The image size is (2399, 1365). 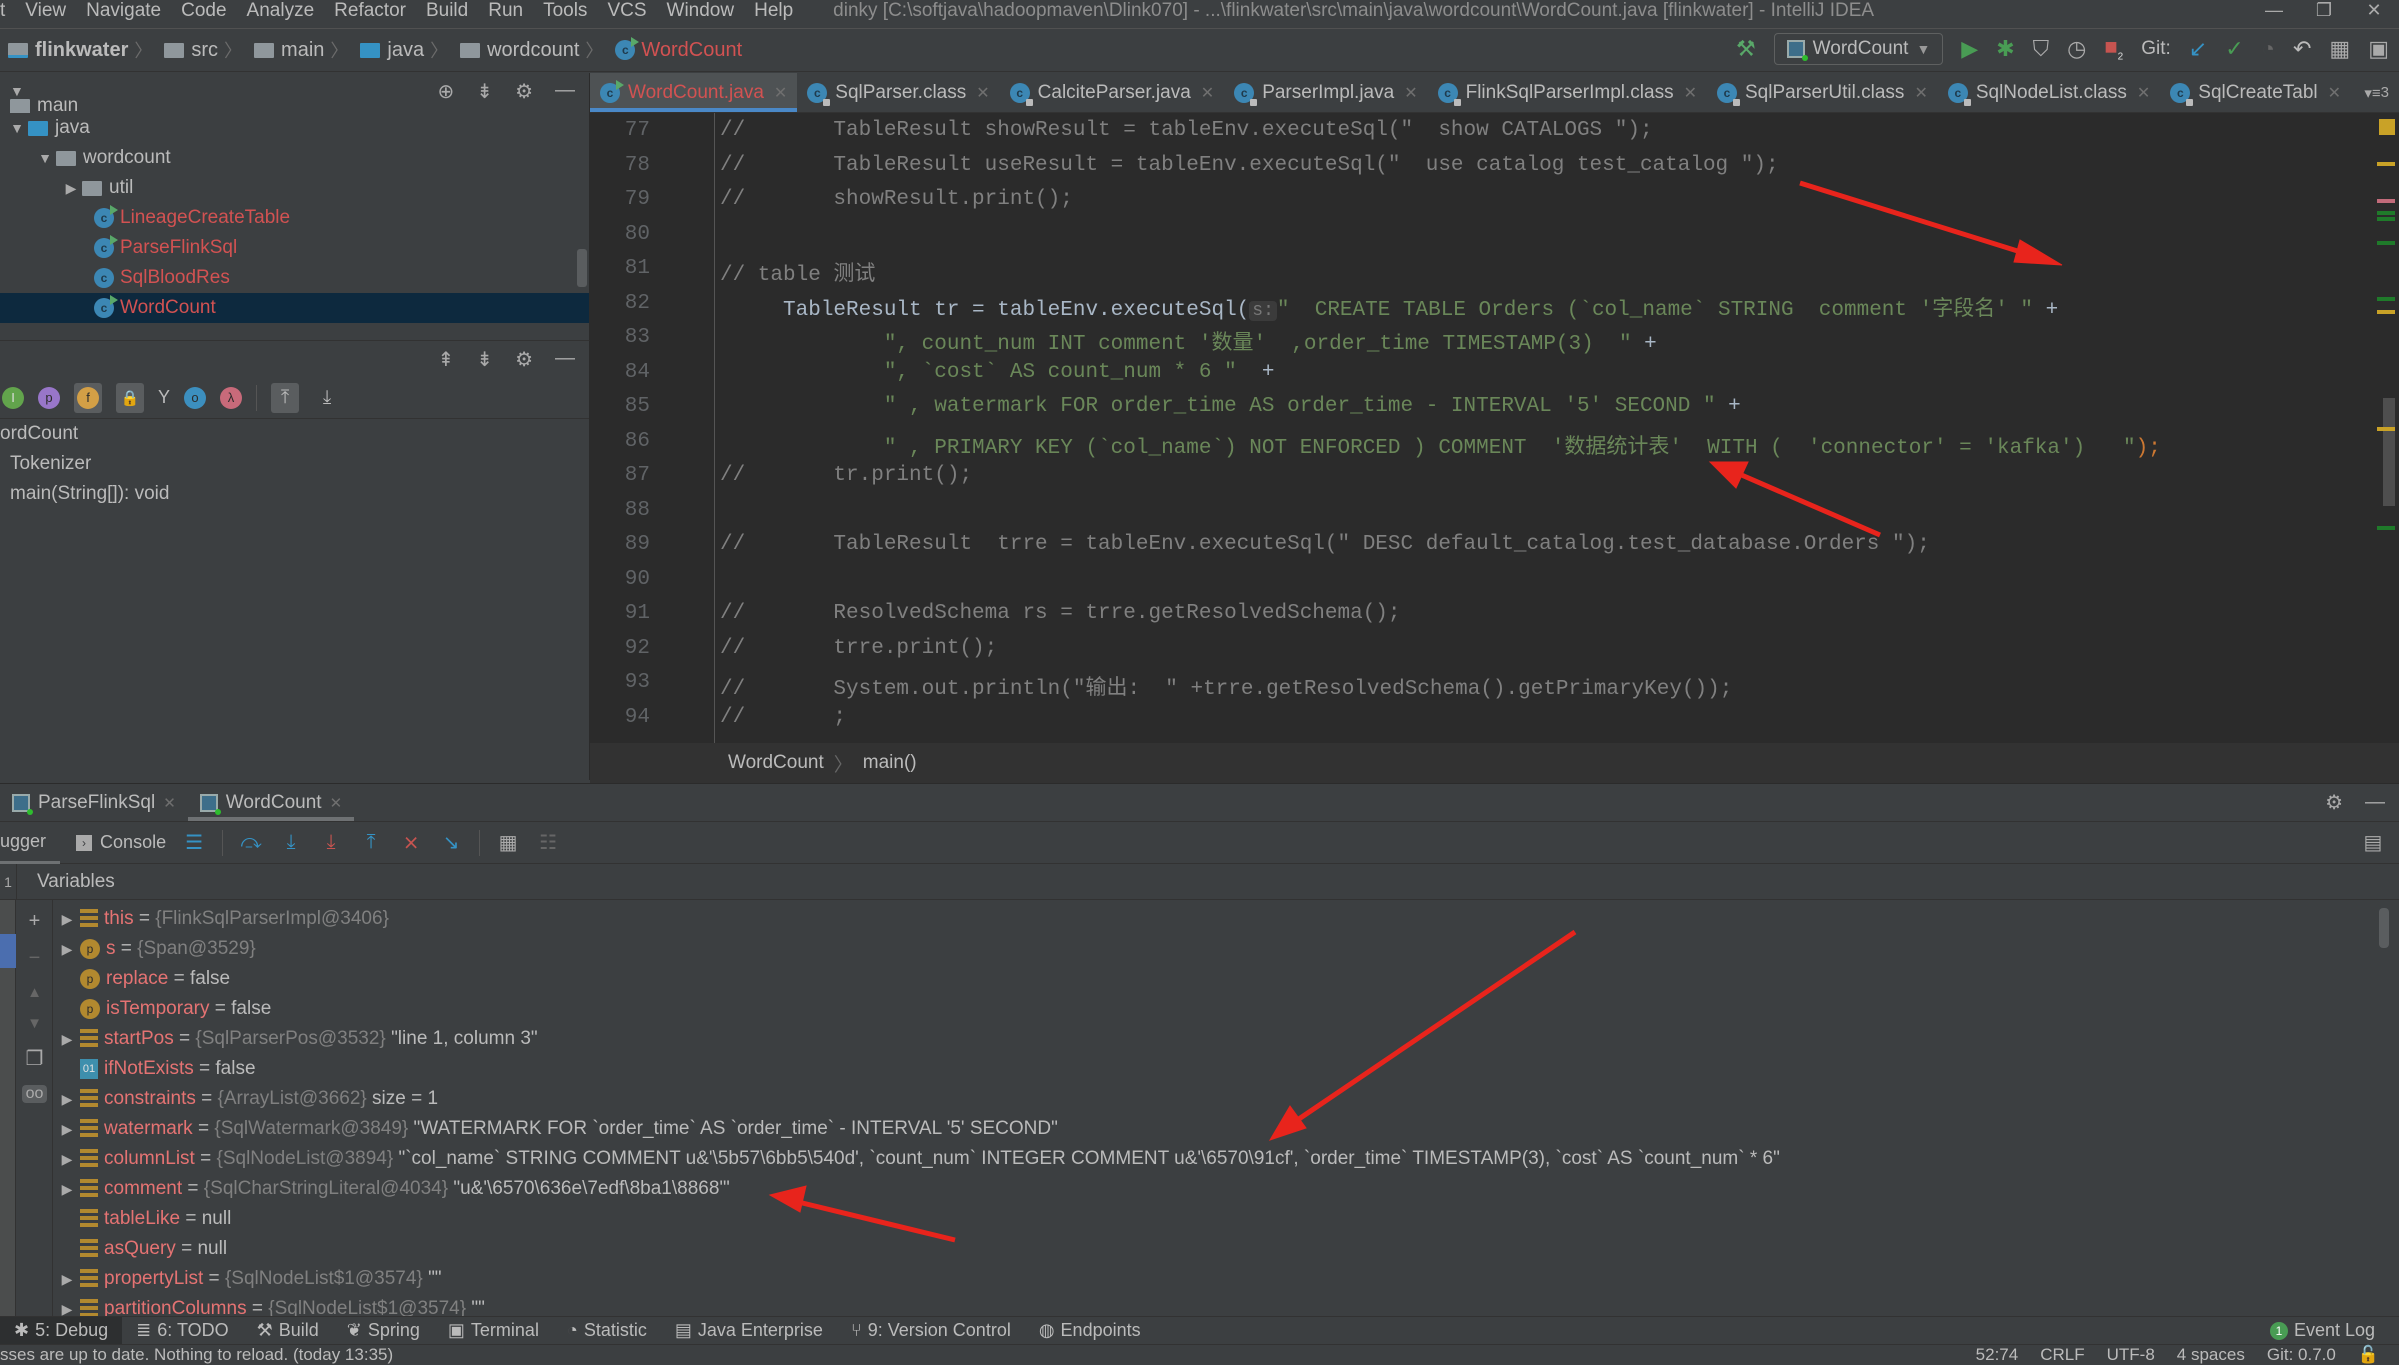 I want to click on coverage-icon: ⛉, so click(x=2041, y=49).